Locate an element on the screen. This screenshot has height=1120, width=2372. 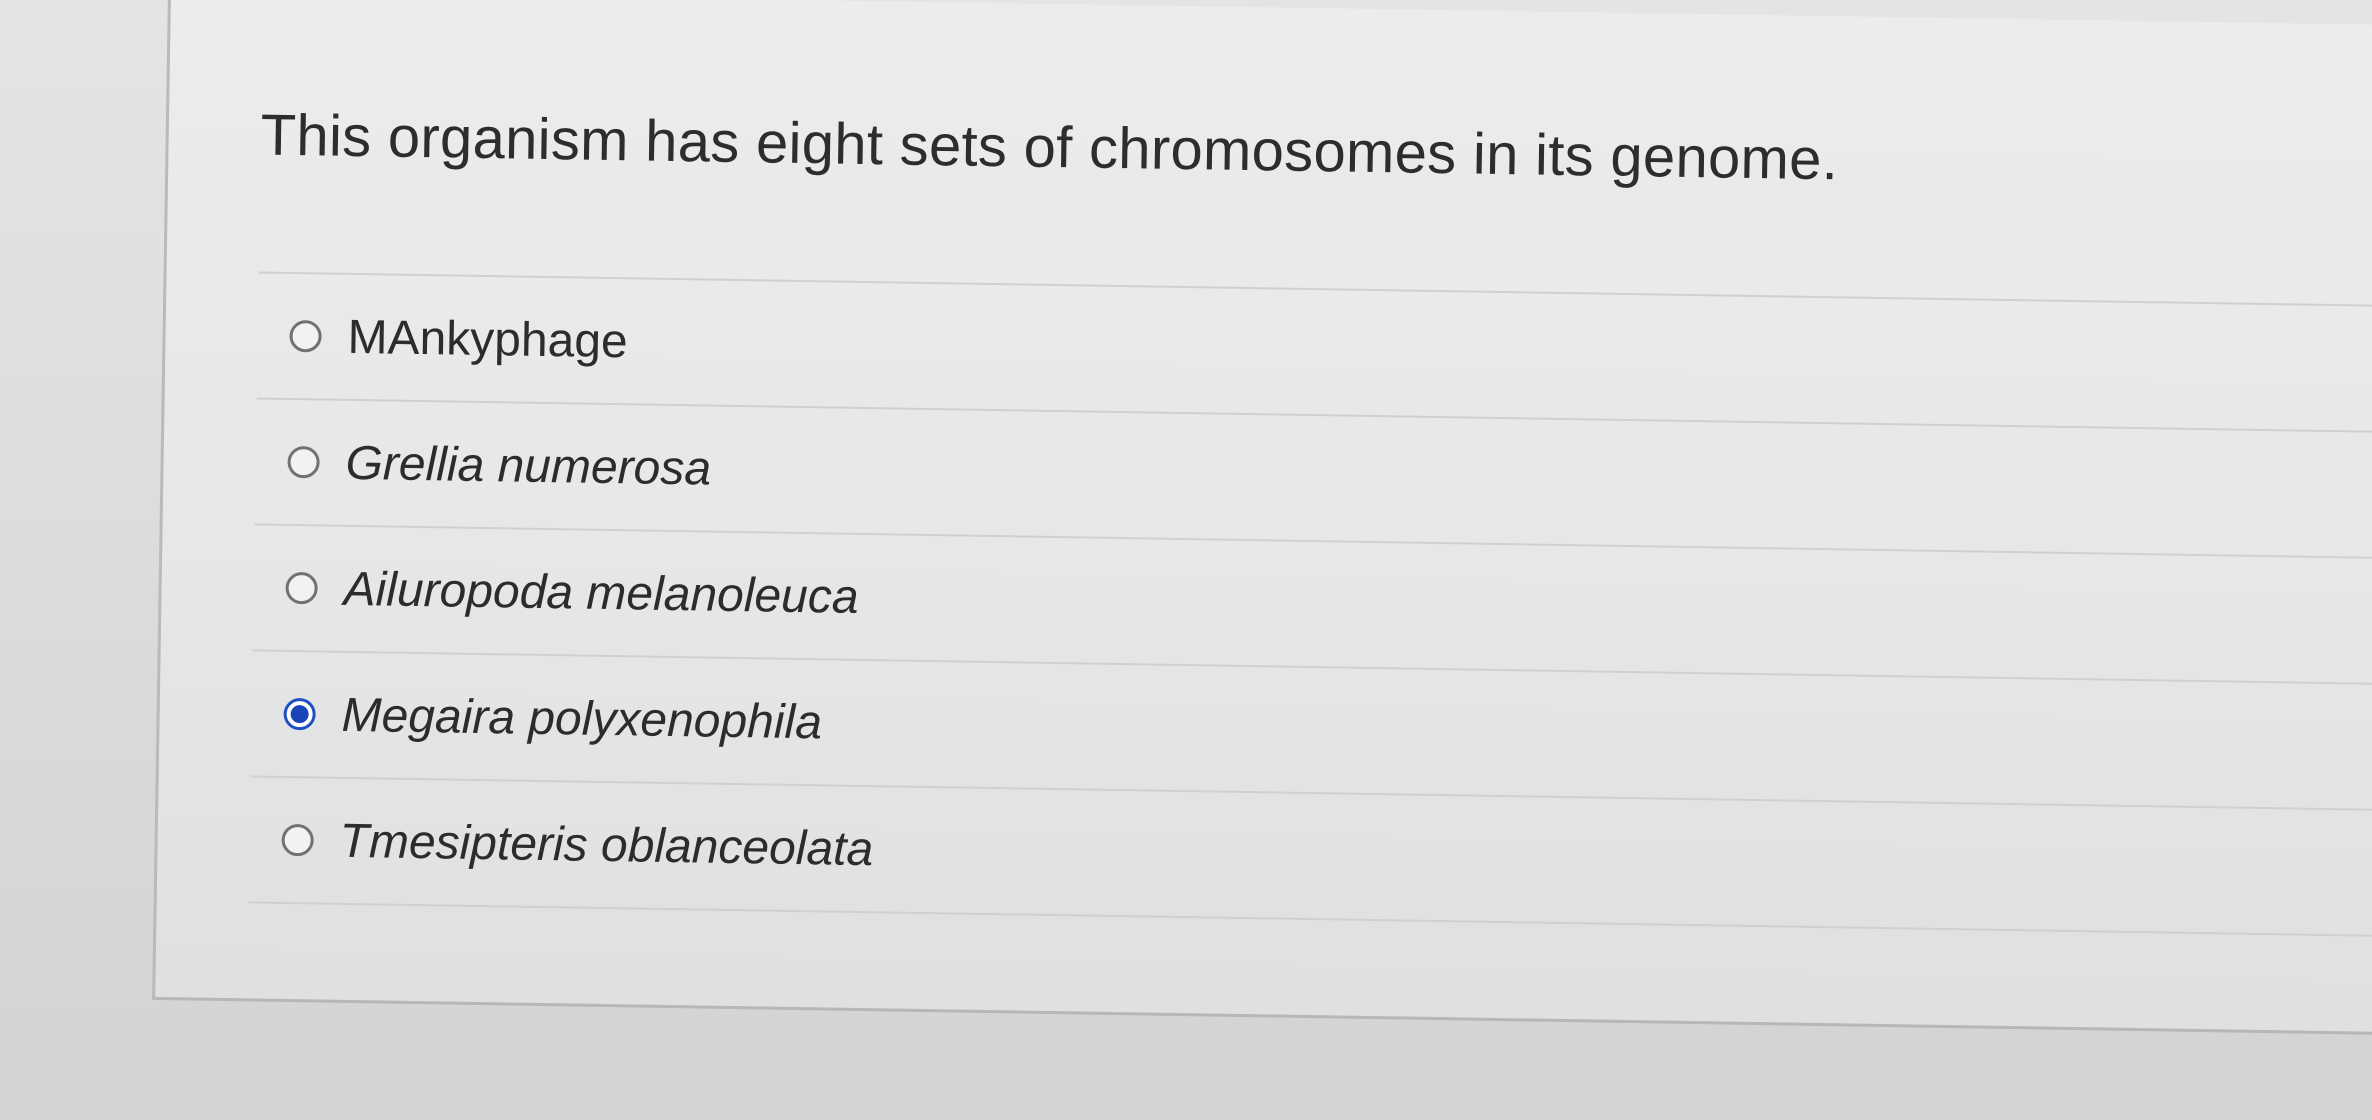
answer-label: Ailuropoda melanoleuca is located at coordinates (601, 593).